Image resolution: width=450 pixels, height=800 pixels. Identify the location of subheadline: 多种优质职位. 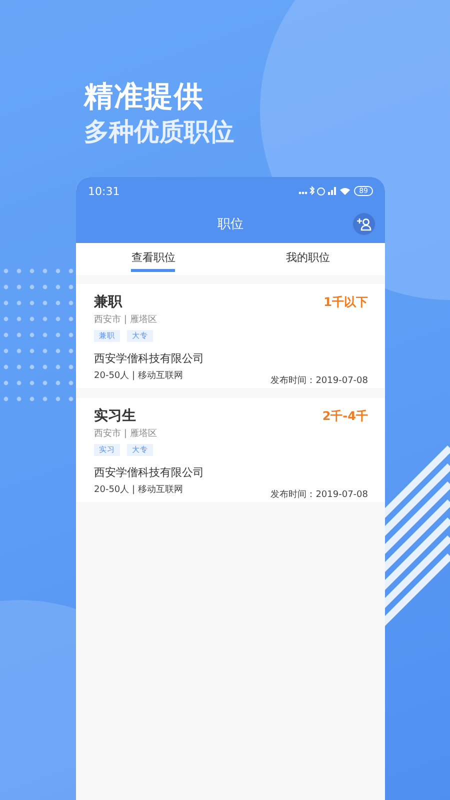
(159, 132).